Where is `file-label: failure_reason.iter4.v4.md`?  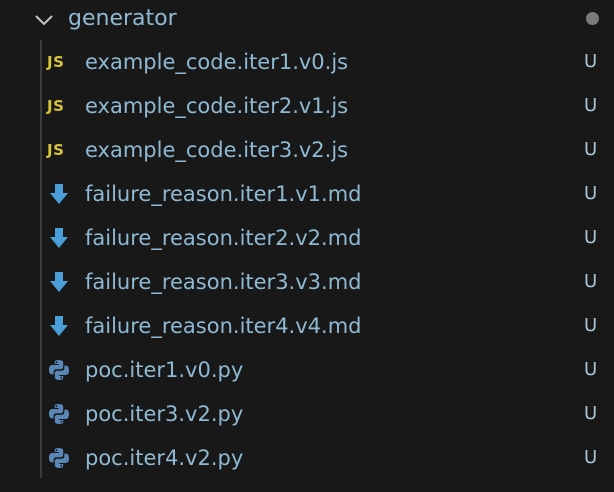 file-label: failure_reason.iter4.v4.md is located at coordinates (223, 326).